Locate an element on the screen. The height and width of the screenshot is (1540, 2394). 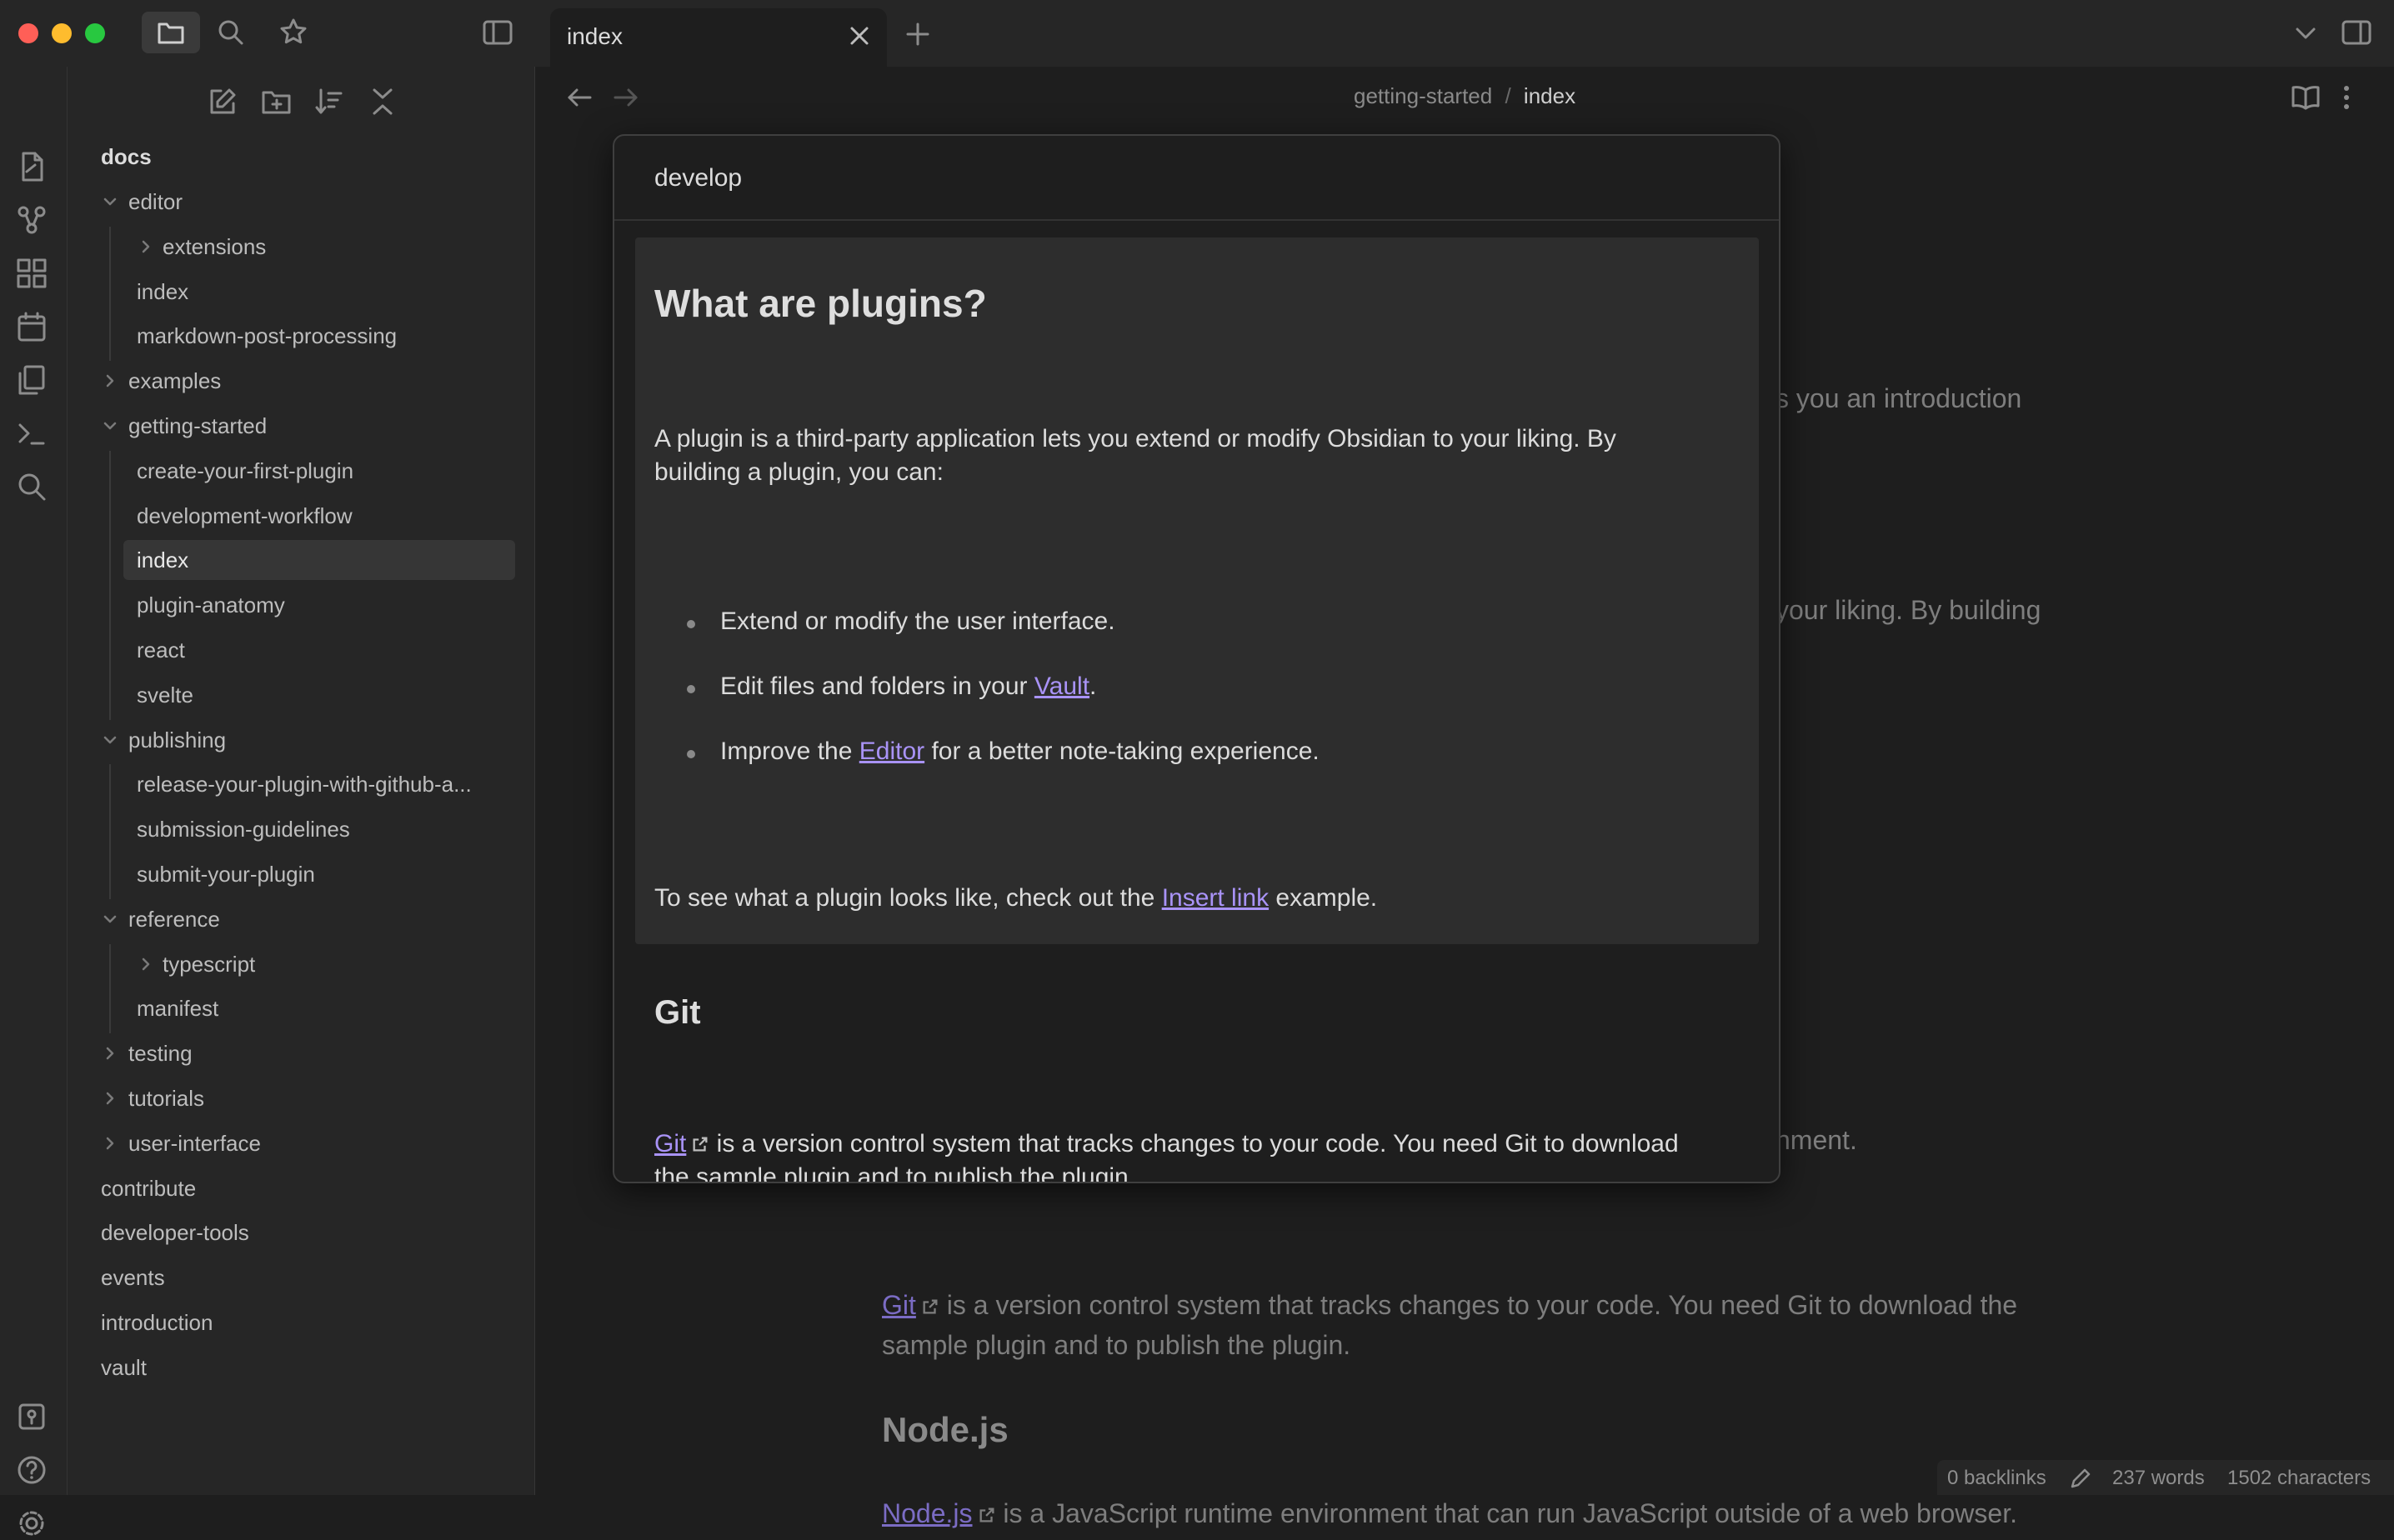
tree-item-label: publishing is located at coordinates (177, 740).